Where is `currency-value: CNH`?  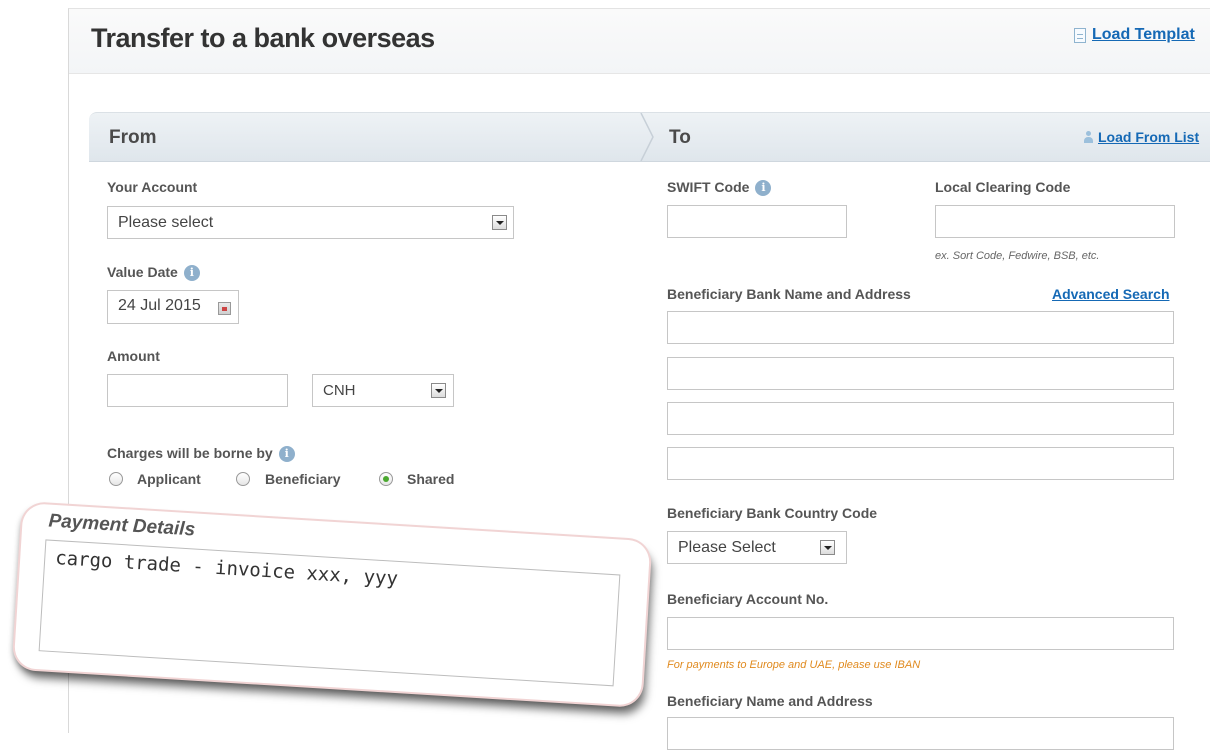 currency-value: CNH is located at coordinates (339, 390).